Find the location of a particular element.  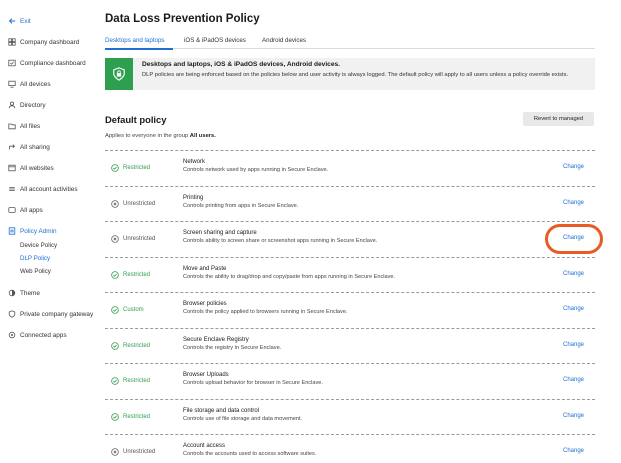

sidebar-item-directory: Directory is located at coordinates (27, 105).